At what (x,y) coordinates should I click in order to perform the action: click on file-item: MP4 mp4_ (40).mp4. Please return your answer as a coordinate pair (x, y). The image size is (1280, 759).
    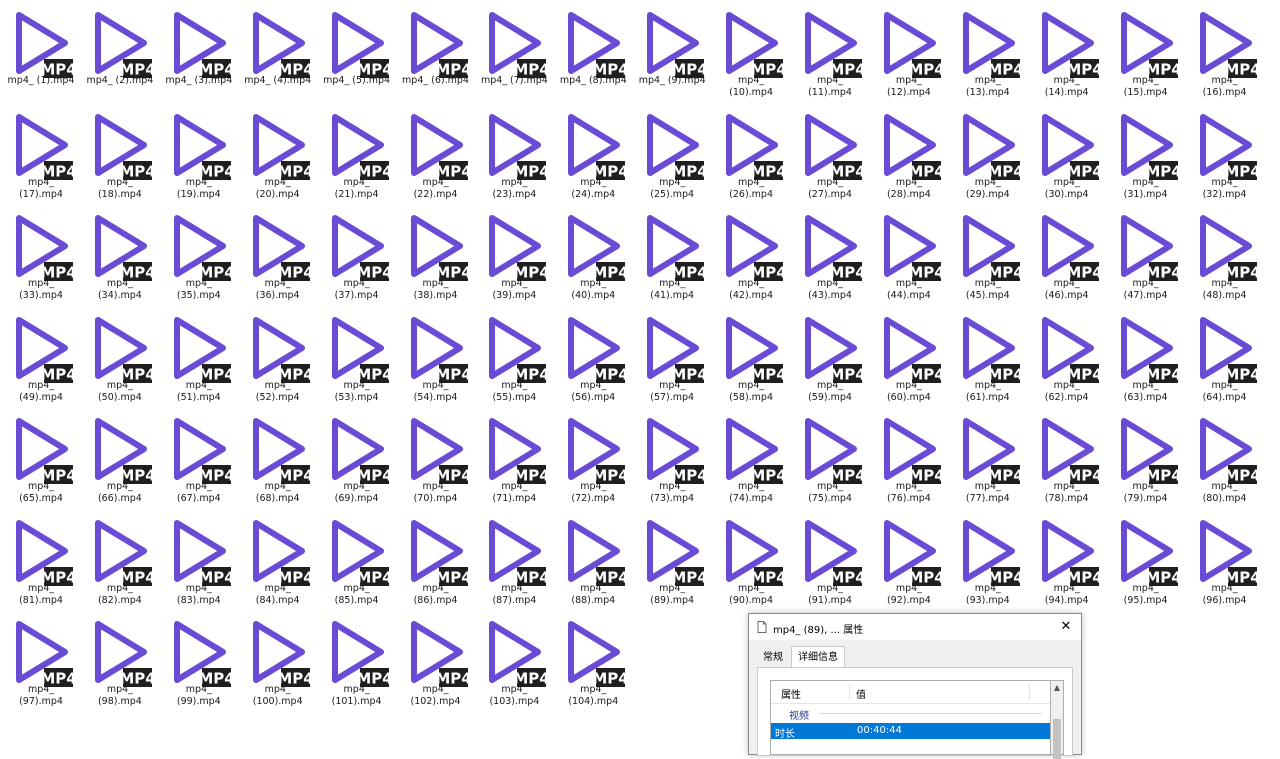
    Looking at the image, I should click on (593, 256).